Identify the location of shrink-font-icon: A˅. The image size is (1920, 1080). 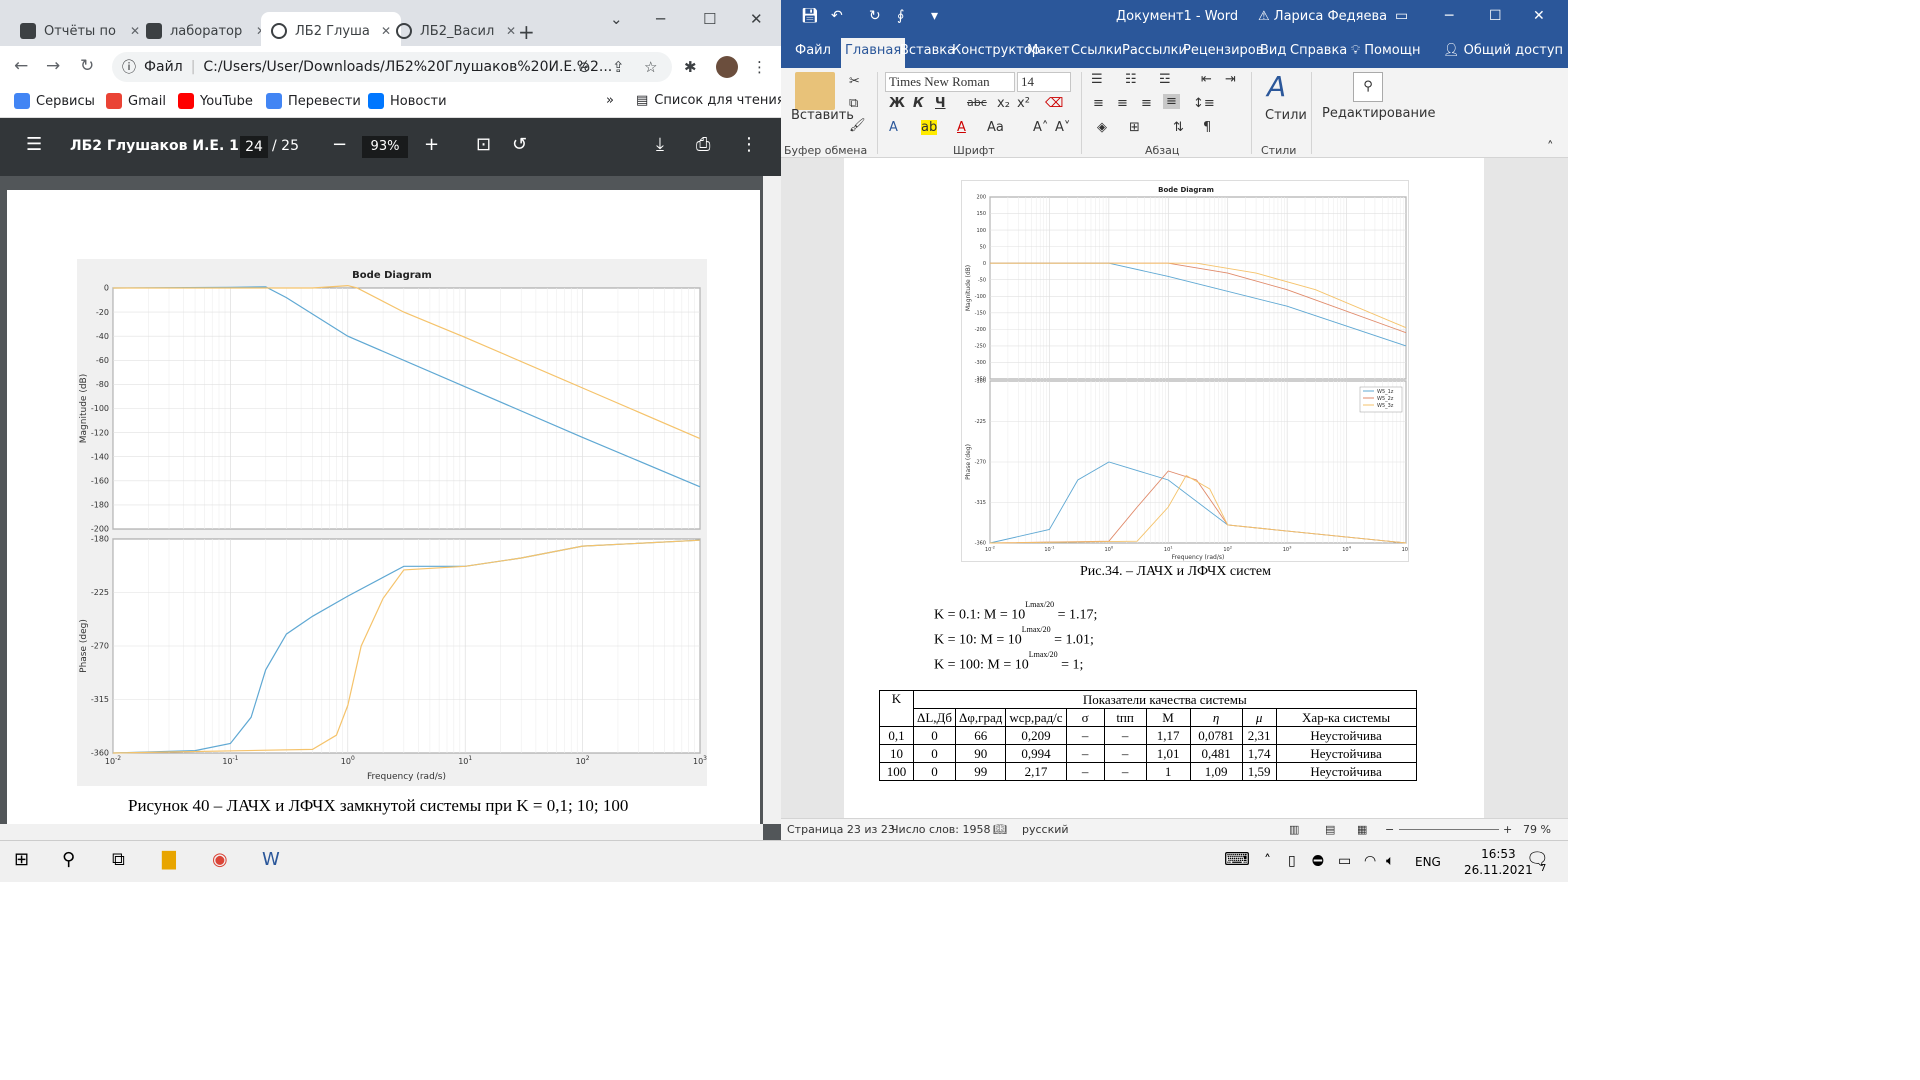
(1062, 127).